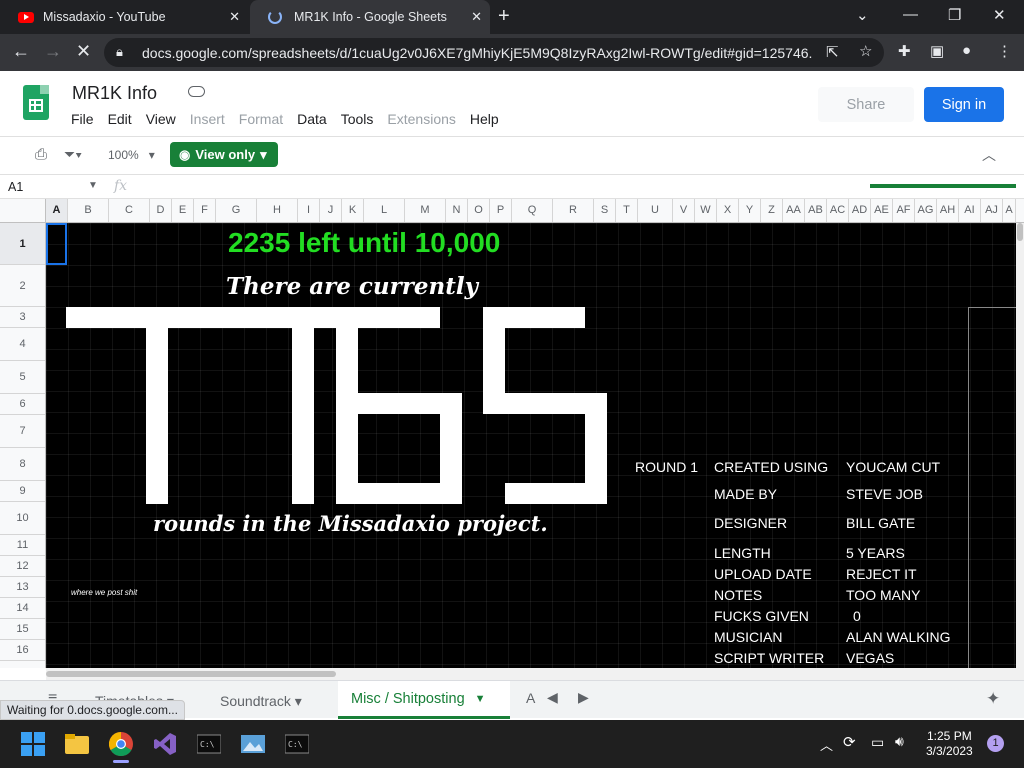 The width and height of the screenshot is (1024, 768). What do you see at coordinates (535, 674) in the screenshot?
I see `horizontal-scrollbar` at bounding box center [535, 674].